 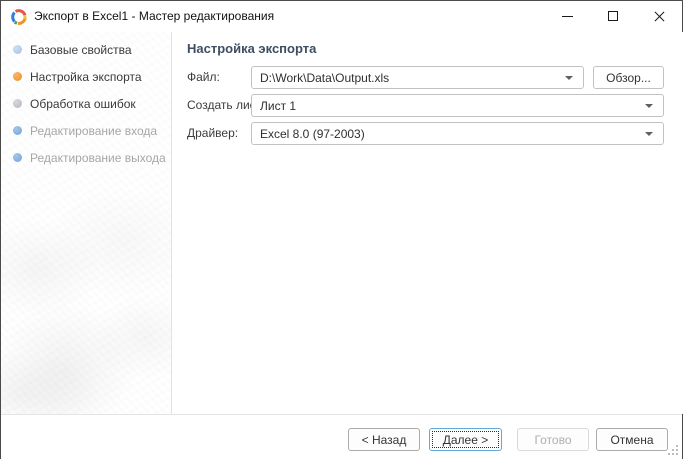 I want to click on step-item-input-editing: Редактирование входа, so click(x=86, y=130).